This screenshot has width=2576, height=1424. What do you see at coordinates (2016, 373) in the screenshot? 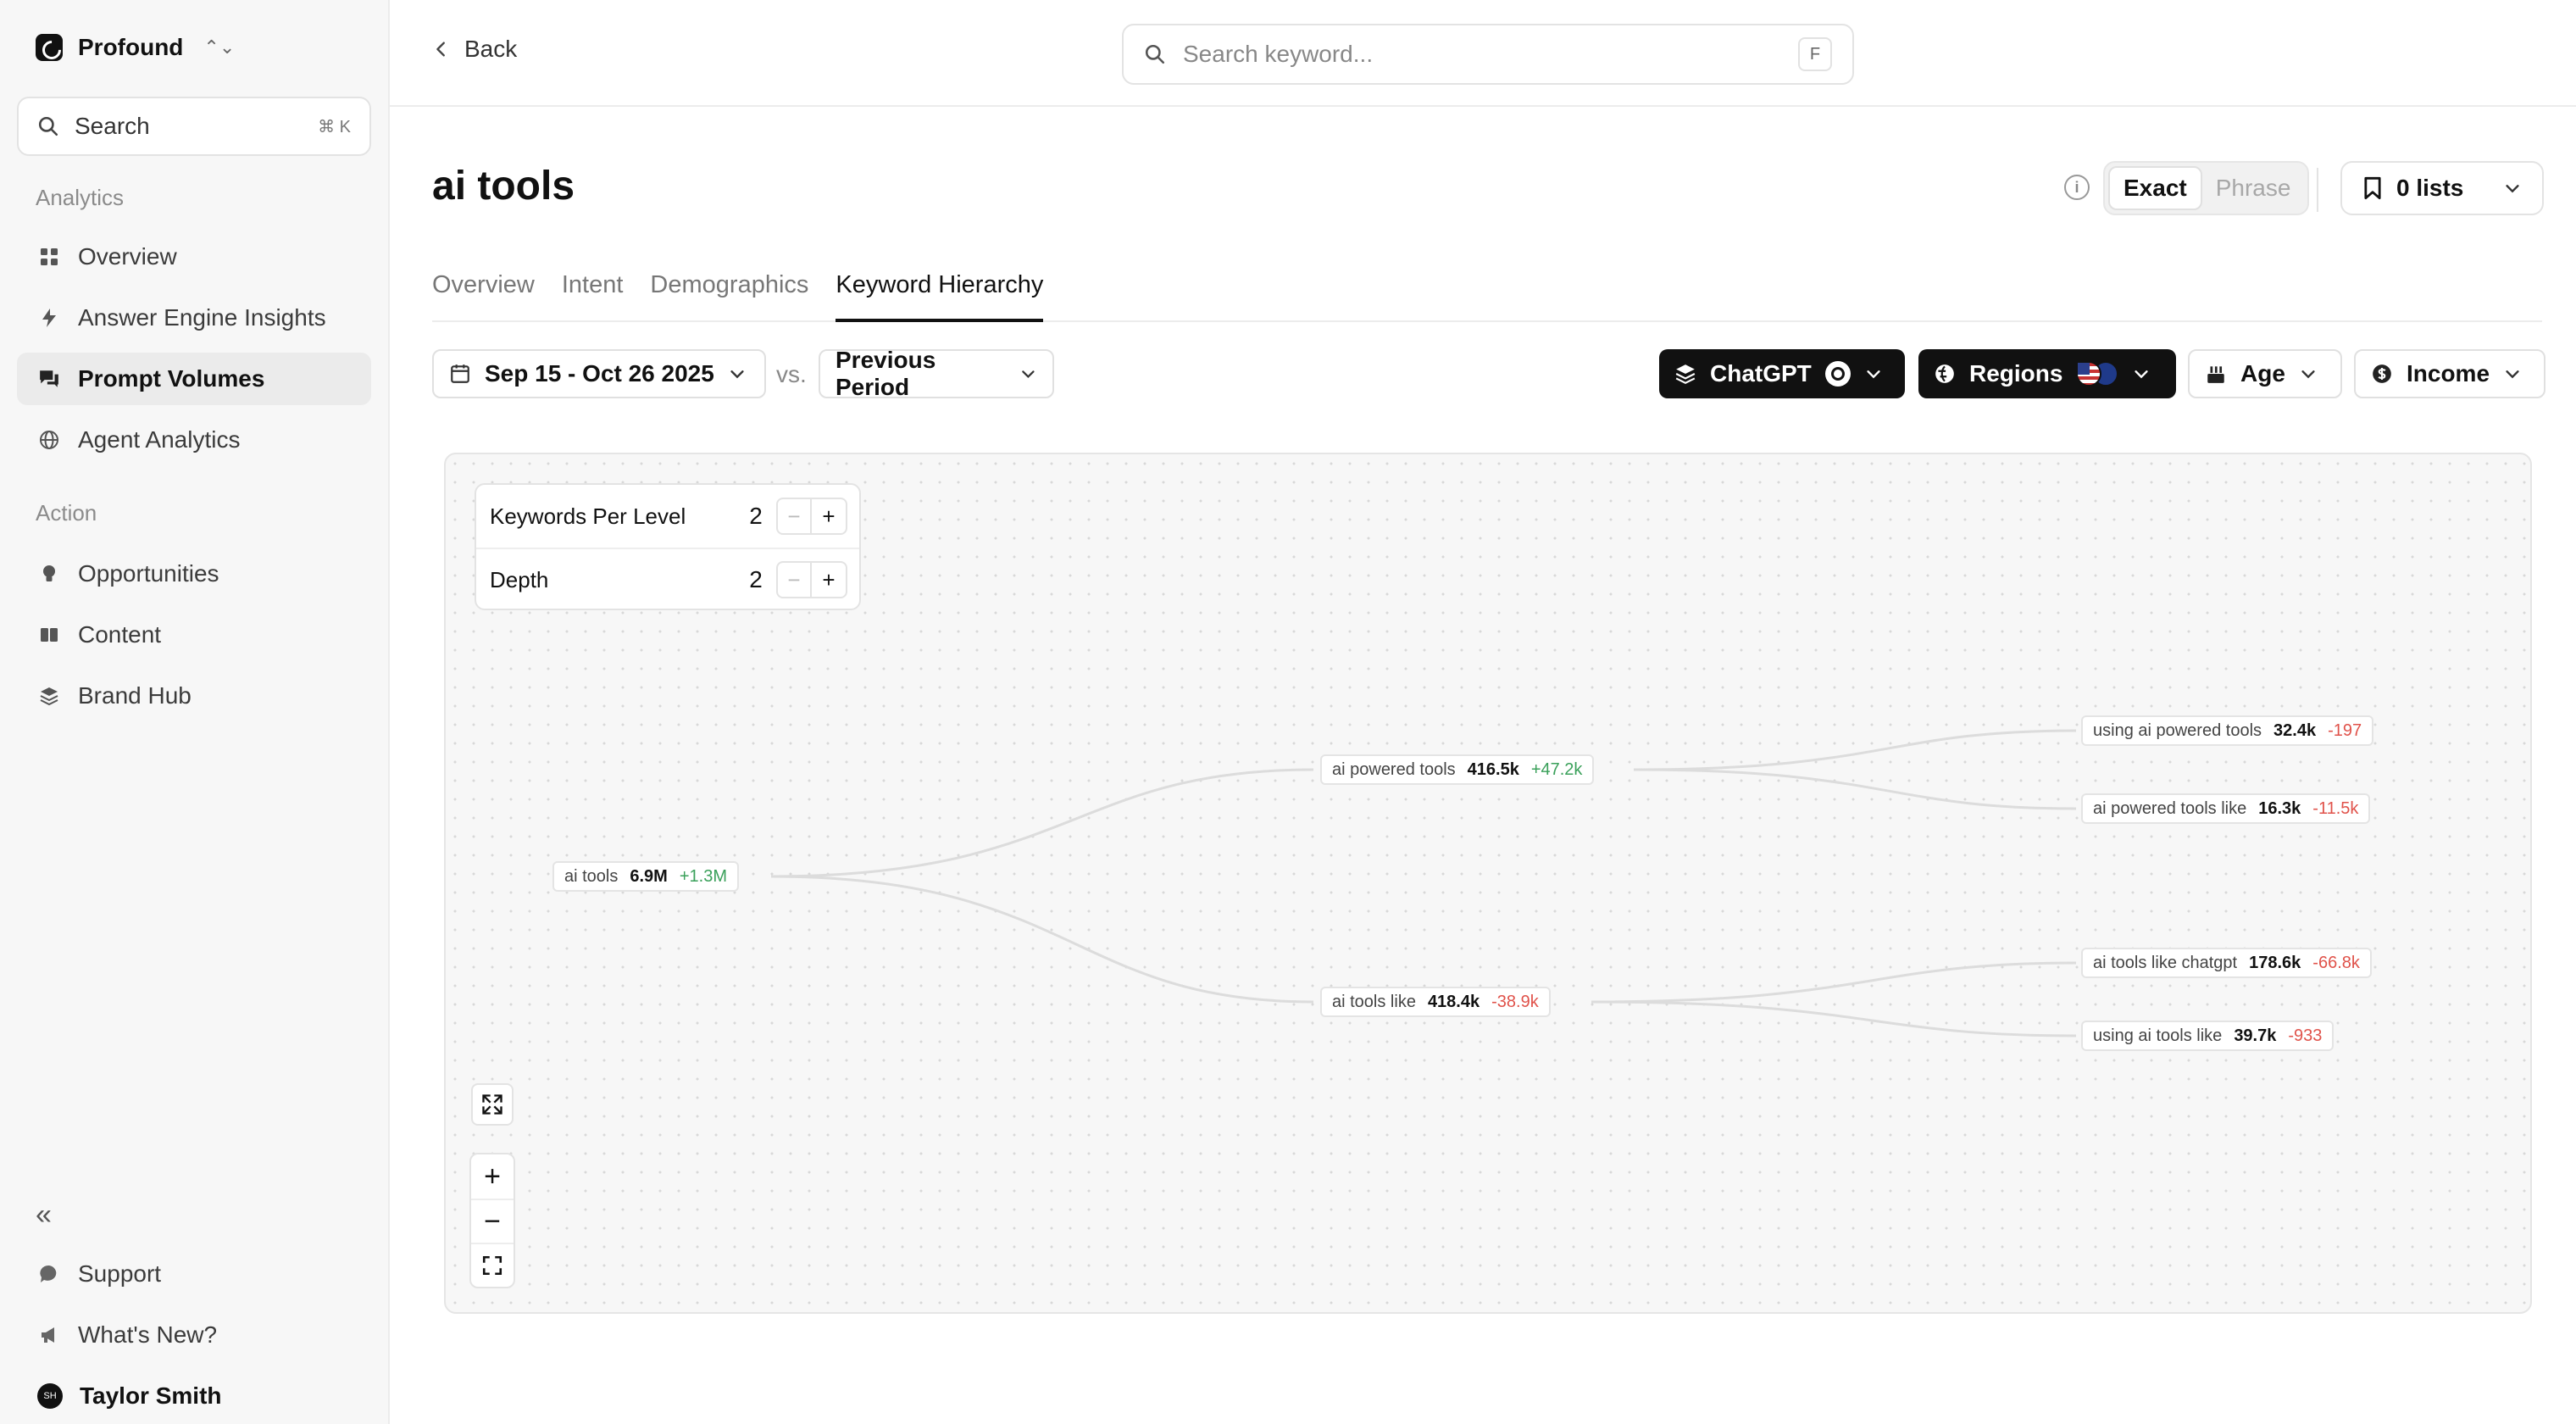
I see `regions-value: Regions` at bounding box center [2016, 373].